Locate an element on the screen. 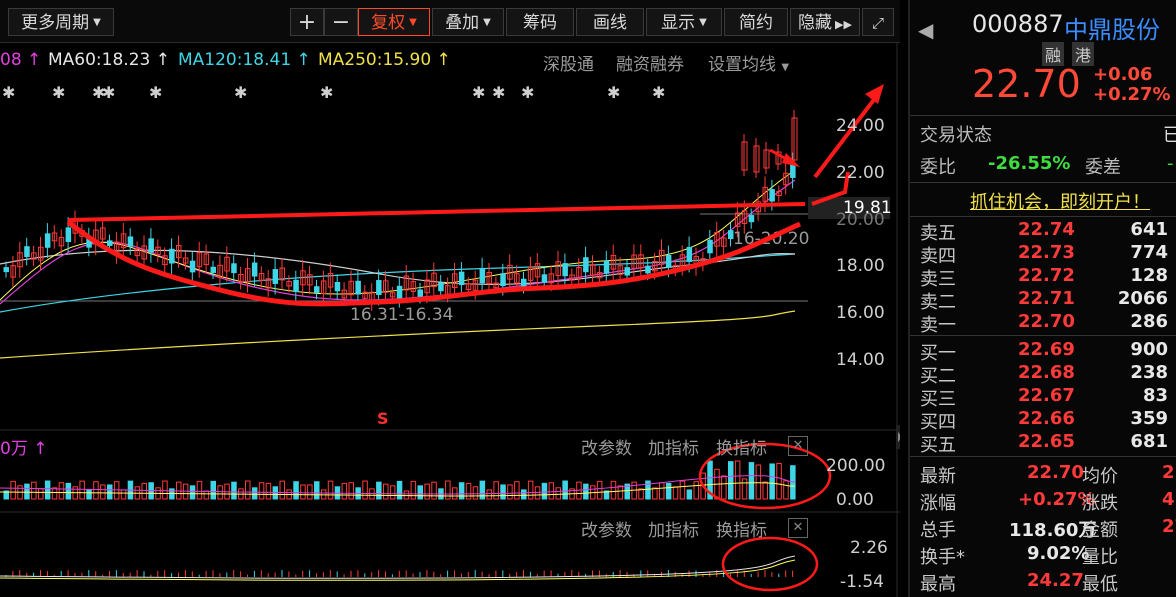  back-arrow-icon: ◀ is located at coordinates (925, 30).